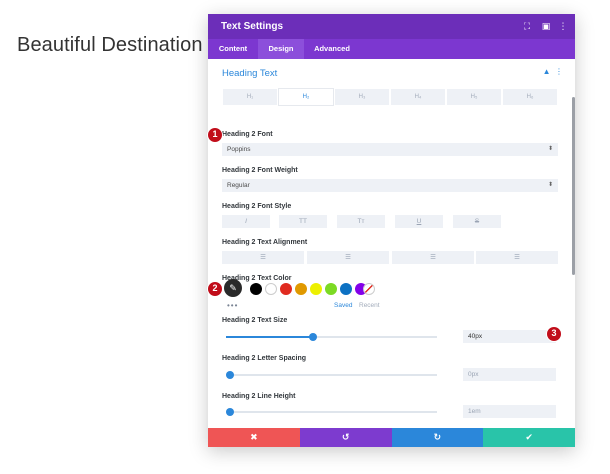  Describe the element at coordinates (390, 257) in the screenshot. I see `alignment-buttons: ☰ ☰ ☰ ☰` at that location.